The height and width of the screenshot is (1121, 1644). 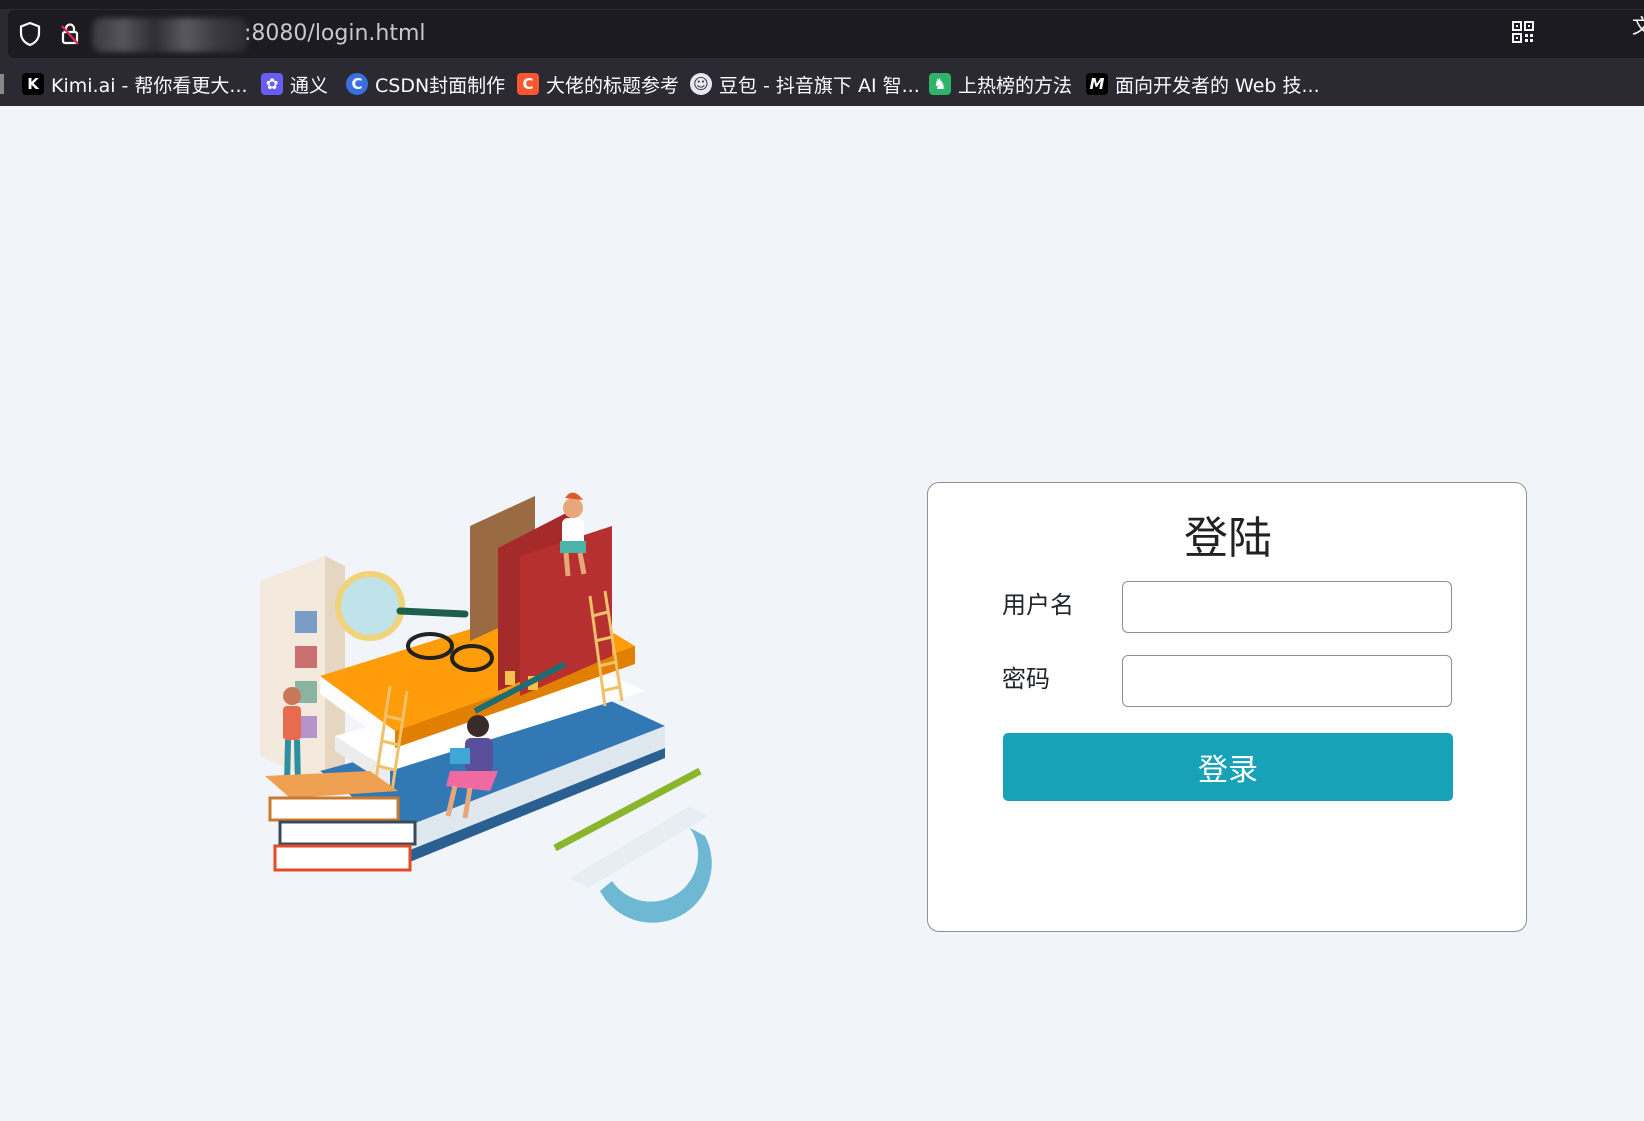 I want to click on csdn-icon: C, so click(x=528, y=84).